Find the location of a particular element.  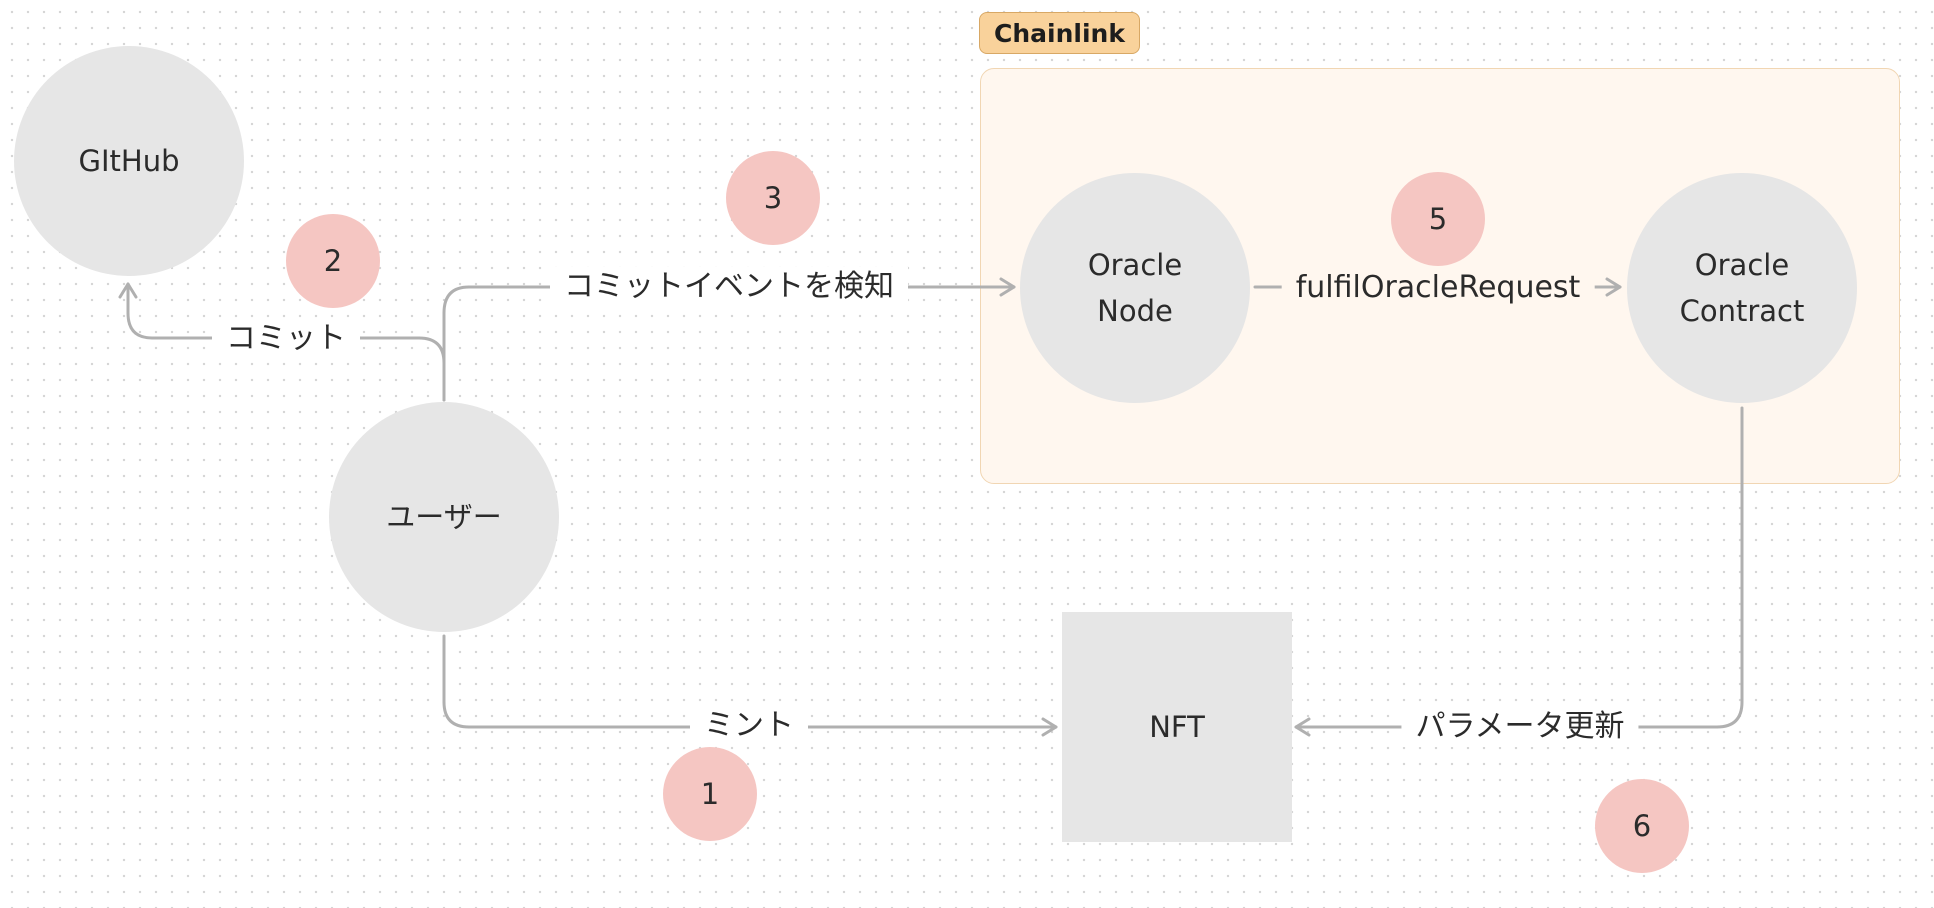

node-github: GItHub is located at coordinates (129, 161).